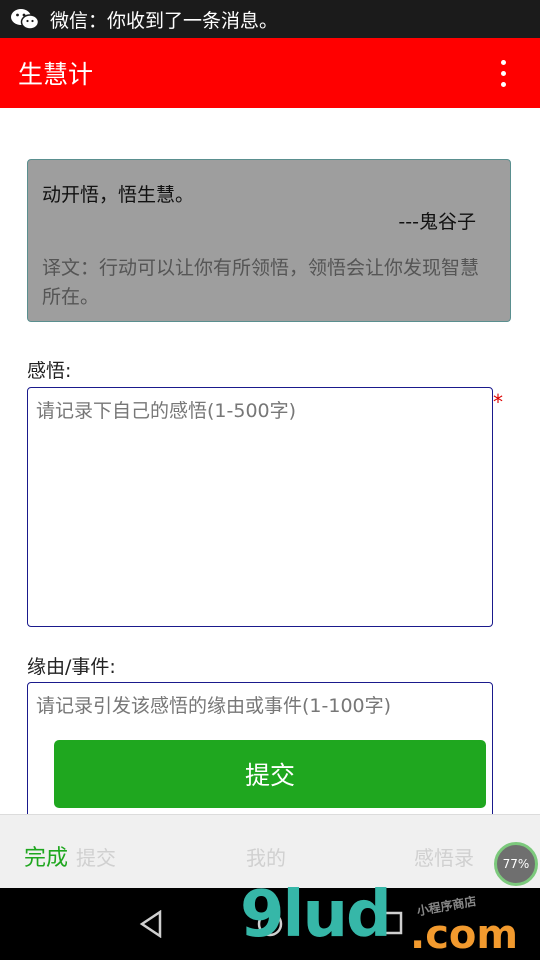 This screenshot has width=540, height=960. Describe the element at coordinates (25, 19) in the screenshot. I see `wechat-icon` at that location.